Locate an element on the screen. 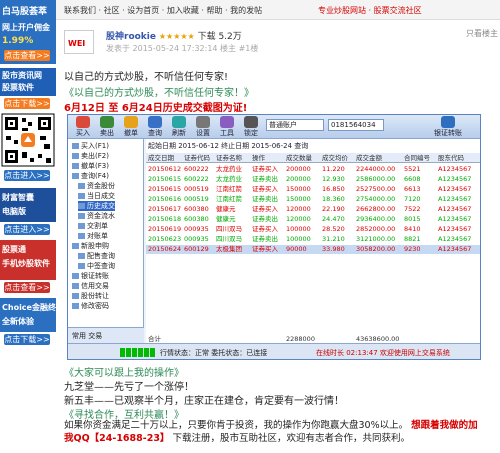 Image resolution: width=500 pixels, height=453 pixels. ad-banner-4: 财富智囊 电脑版 is located at coordinates (28, 205).